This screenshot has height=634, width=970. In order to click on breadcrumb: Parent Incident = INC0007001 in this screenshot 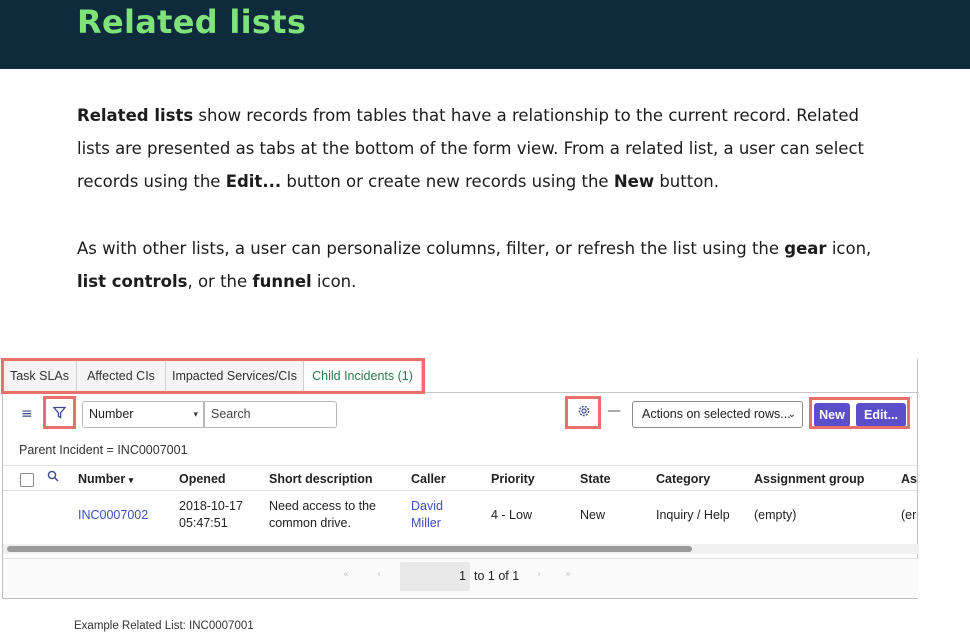, I will do `click(103, 450)`.